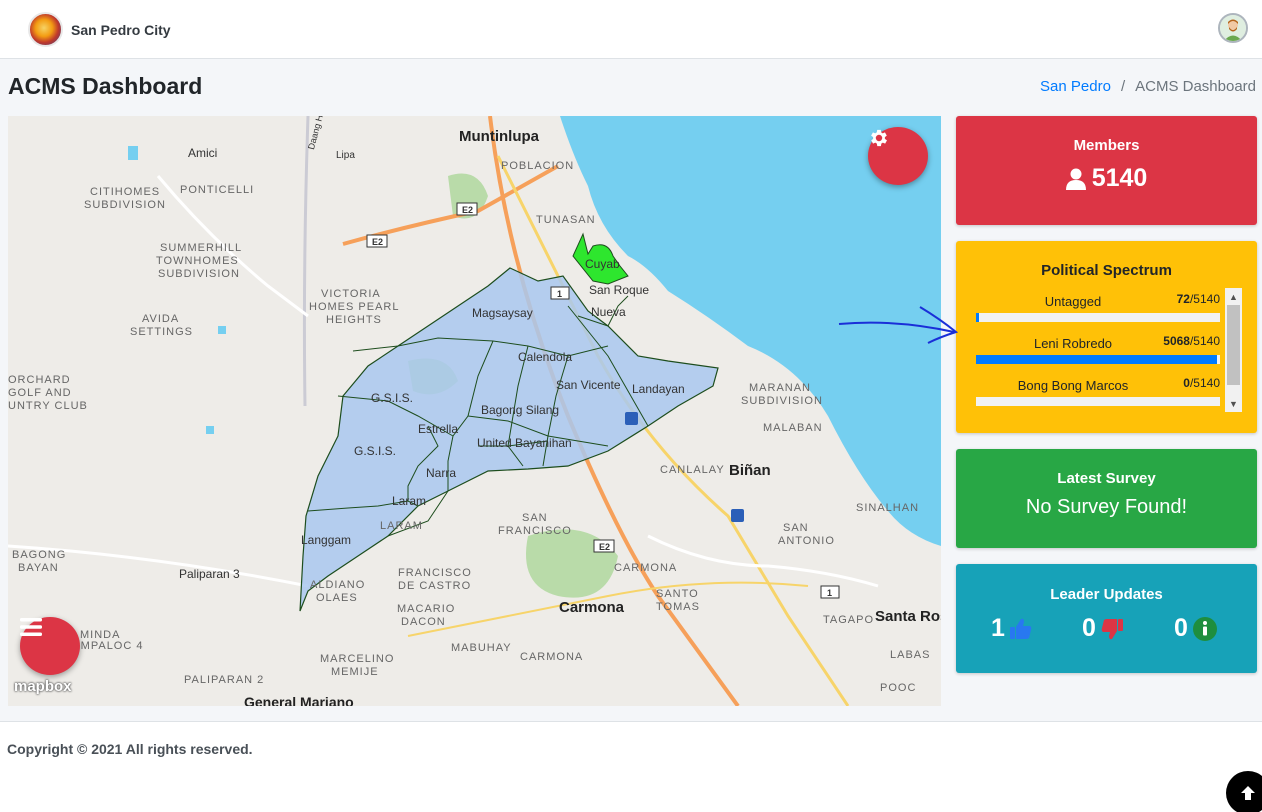 The width and height of the screenshot is (1262, 812). What do you see at coordinates (1112, 628) in the screenshot?
I see `thumbs-down-icon` at bounding box center [1112, 628].